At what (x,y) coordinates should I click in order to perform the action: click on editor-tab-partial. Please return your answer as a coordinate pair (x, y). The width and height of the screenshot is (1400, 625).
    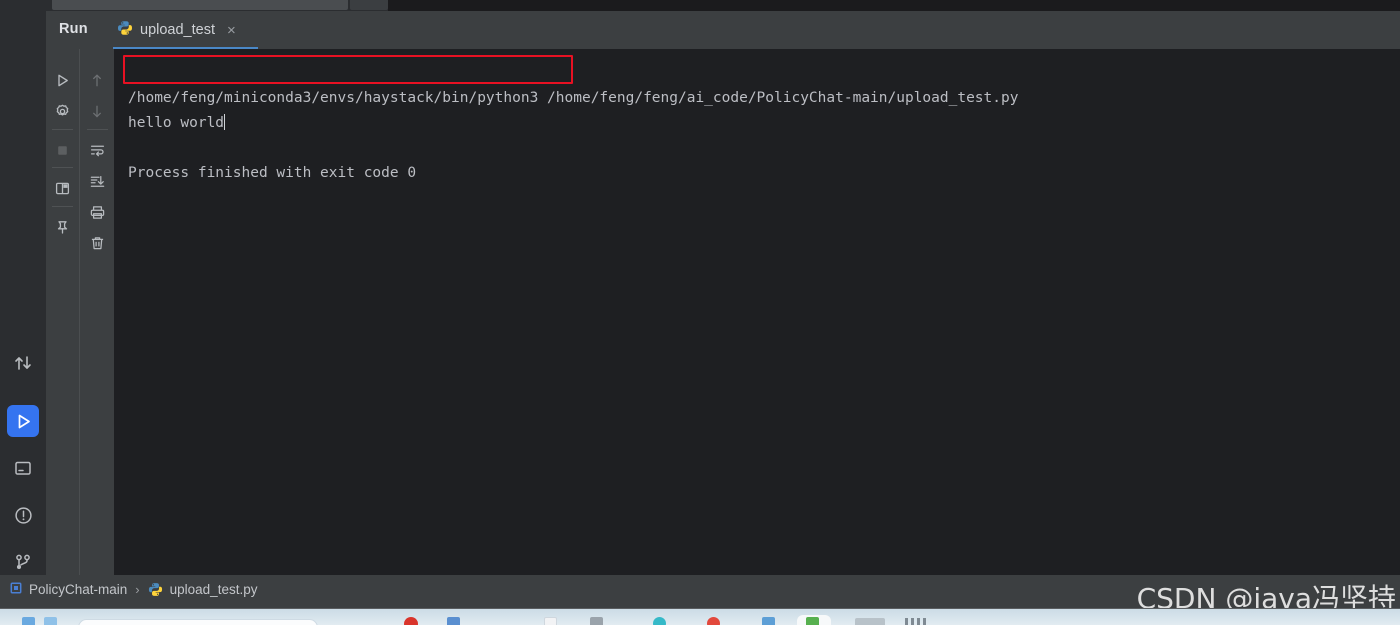
    Looking at the image, I should click on (200, 5).